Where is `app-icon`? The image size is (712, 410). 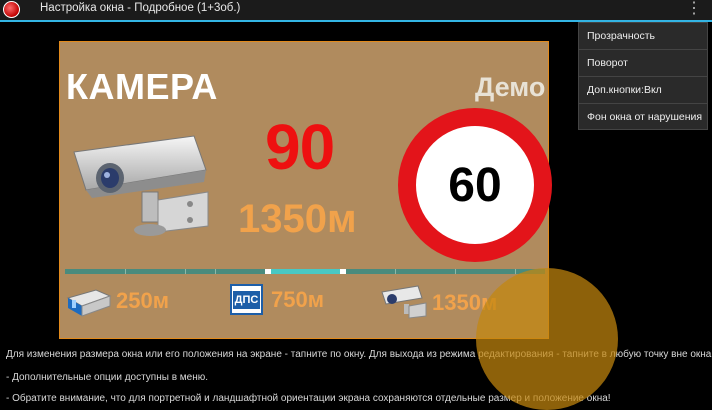 app-icon is located at coordinates (11, 9).